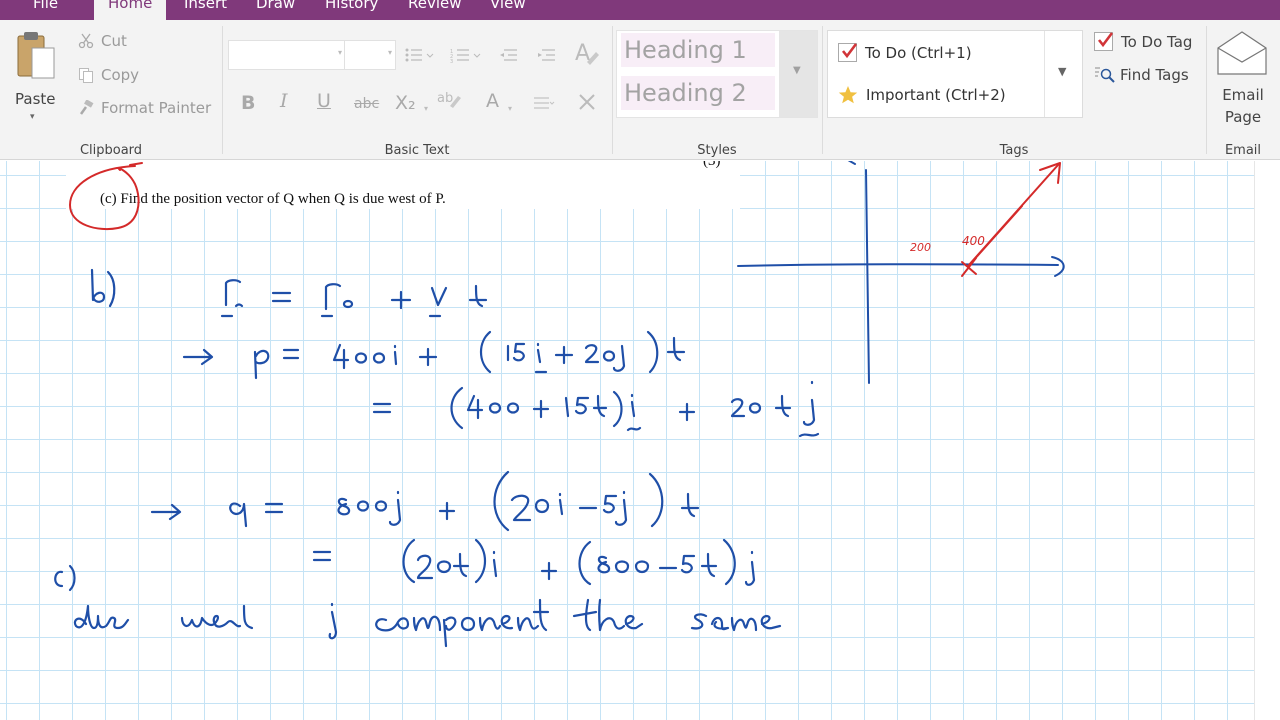 This screenshot has height=720, width=1280. What do you see at coordinates (405, 103) in the screenshot?
I see `subscript-button: X₂` at bounding box center [405, 103].